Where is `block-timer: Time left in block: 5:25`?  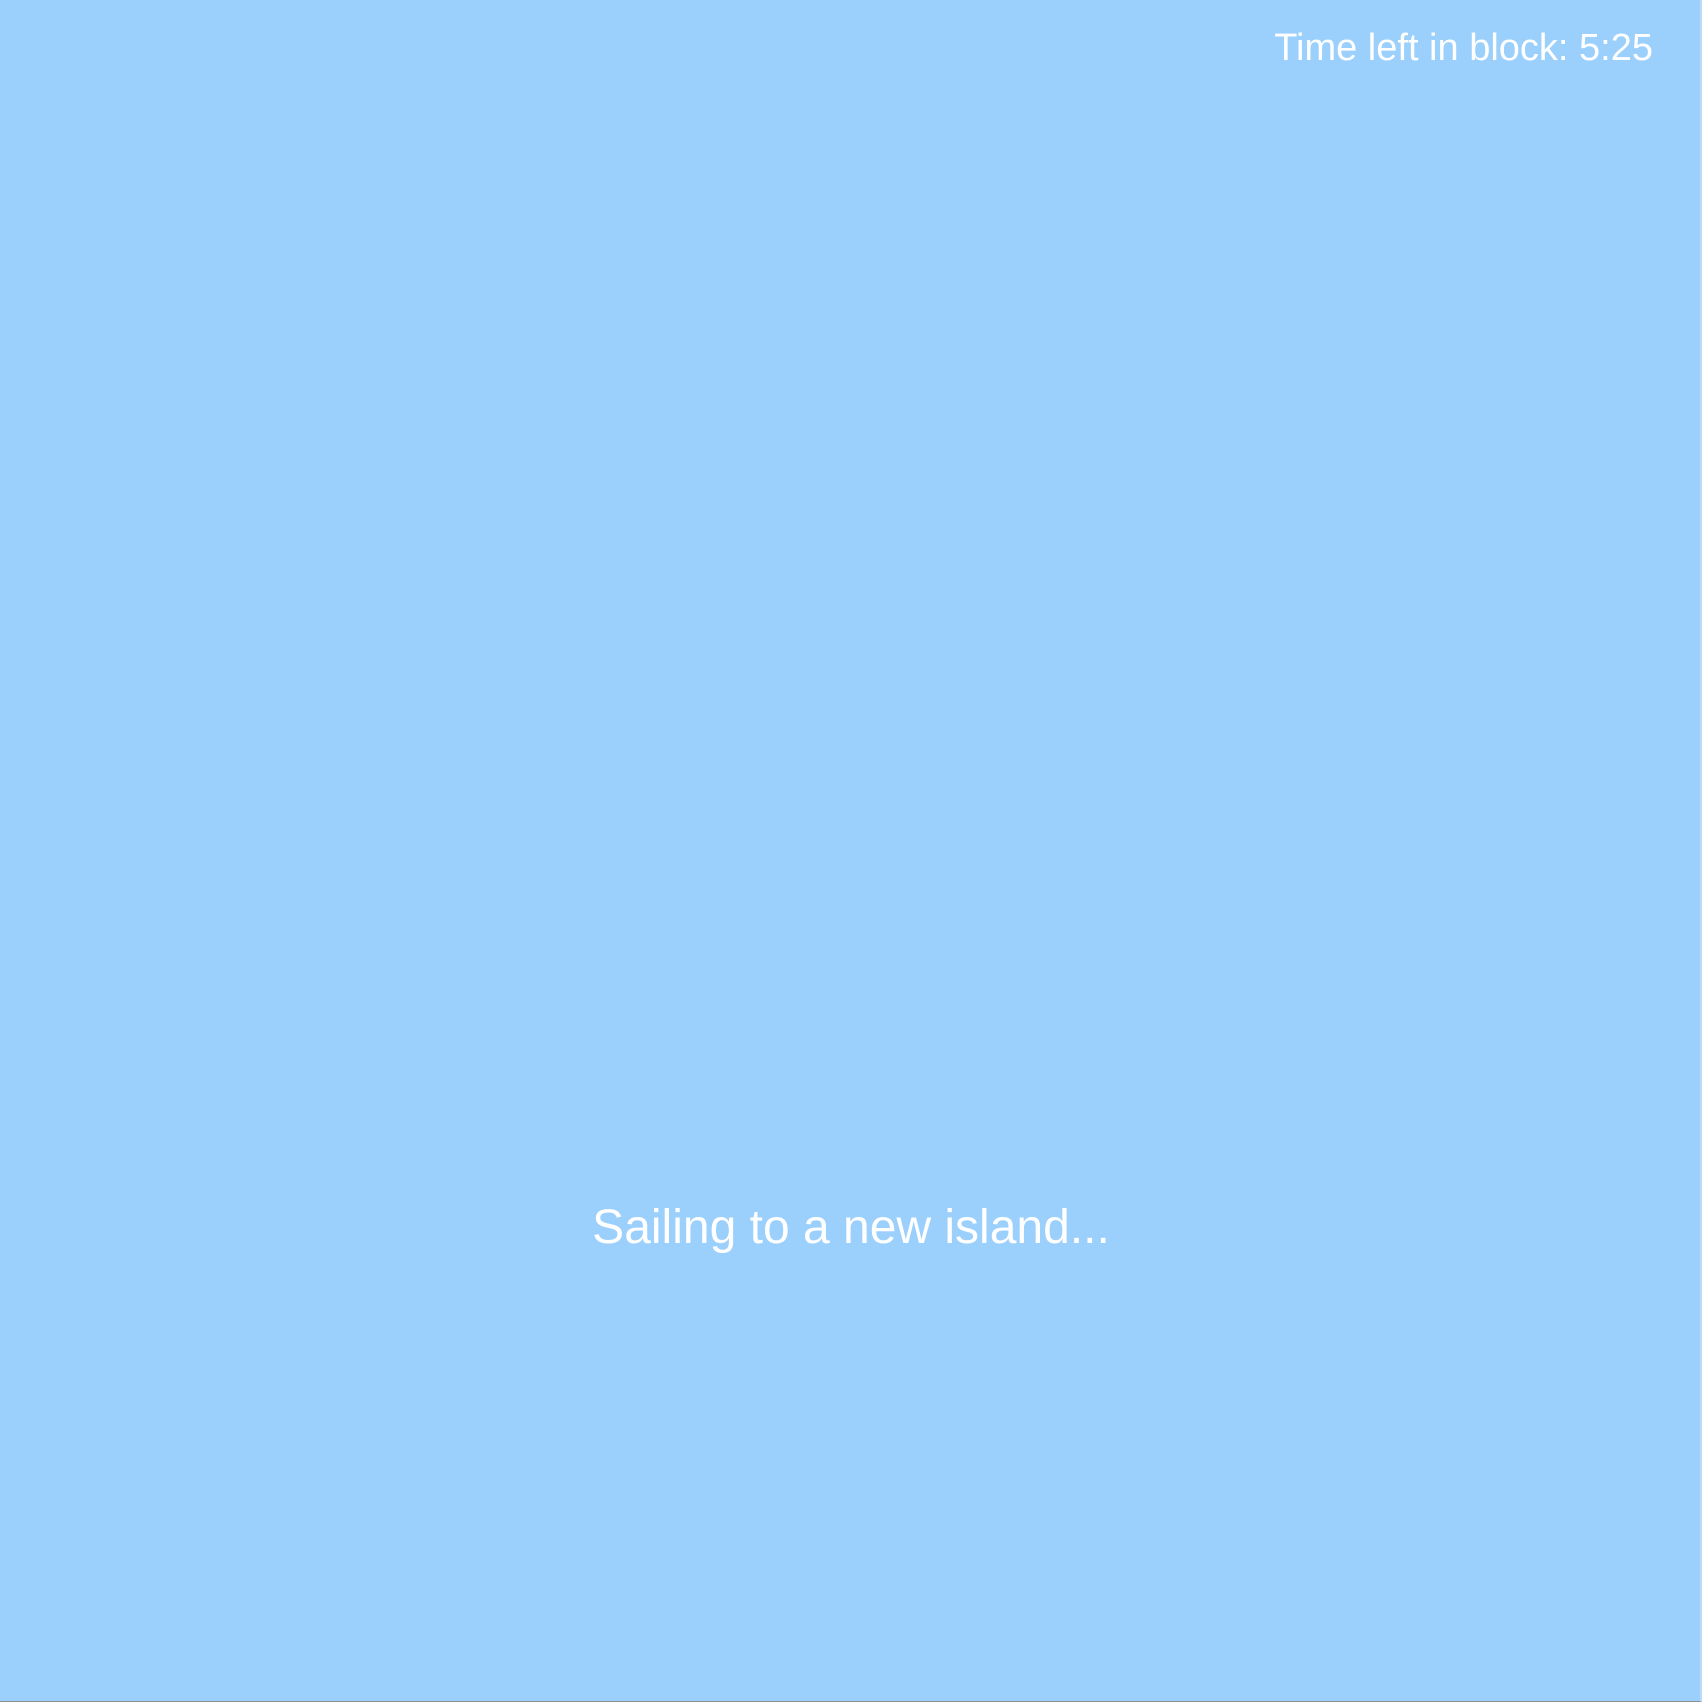
block-timer: Time left in block: 5:25 is located at coordinates (1463, 48).